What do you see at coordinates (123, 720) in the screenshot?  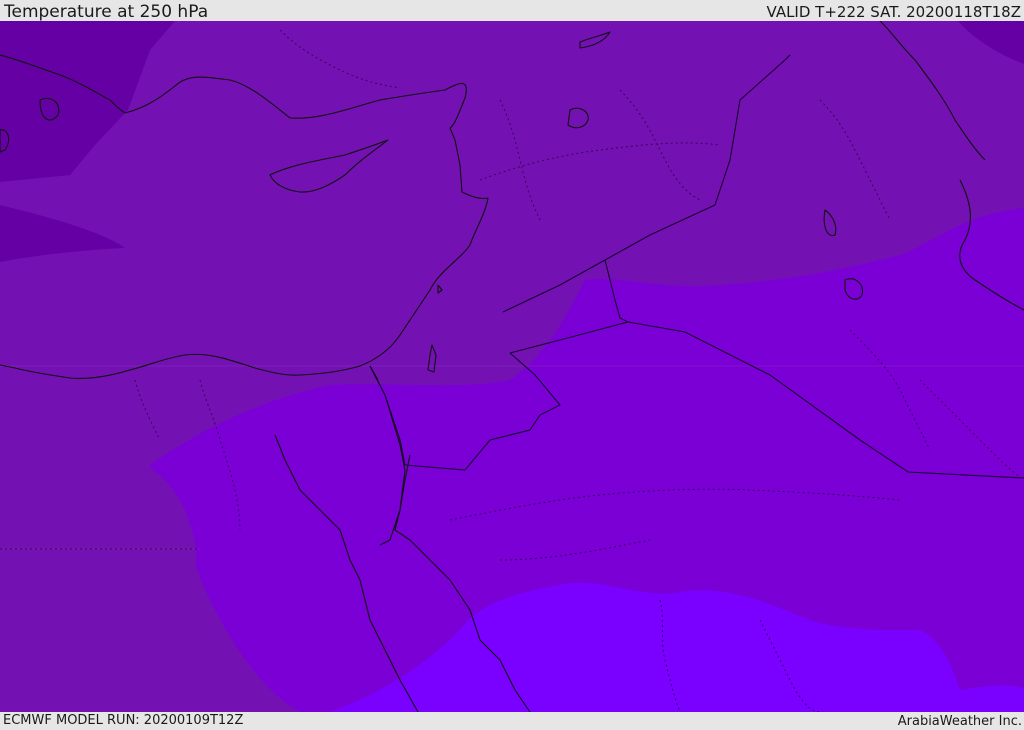 I see `model-run: ECMWF MODEL RUN: 20200109T12Z` at bounding box center [123, 720].